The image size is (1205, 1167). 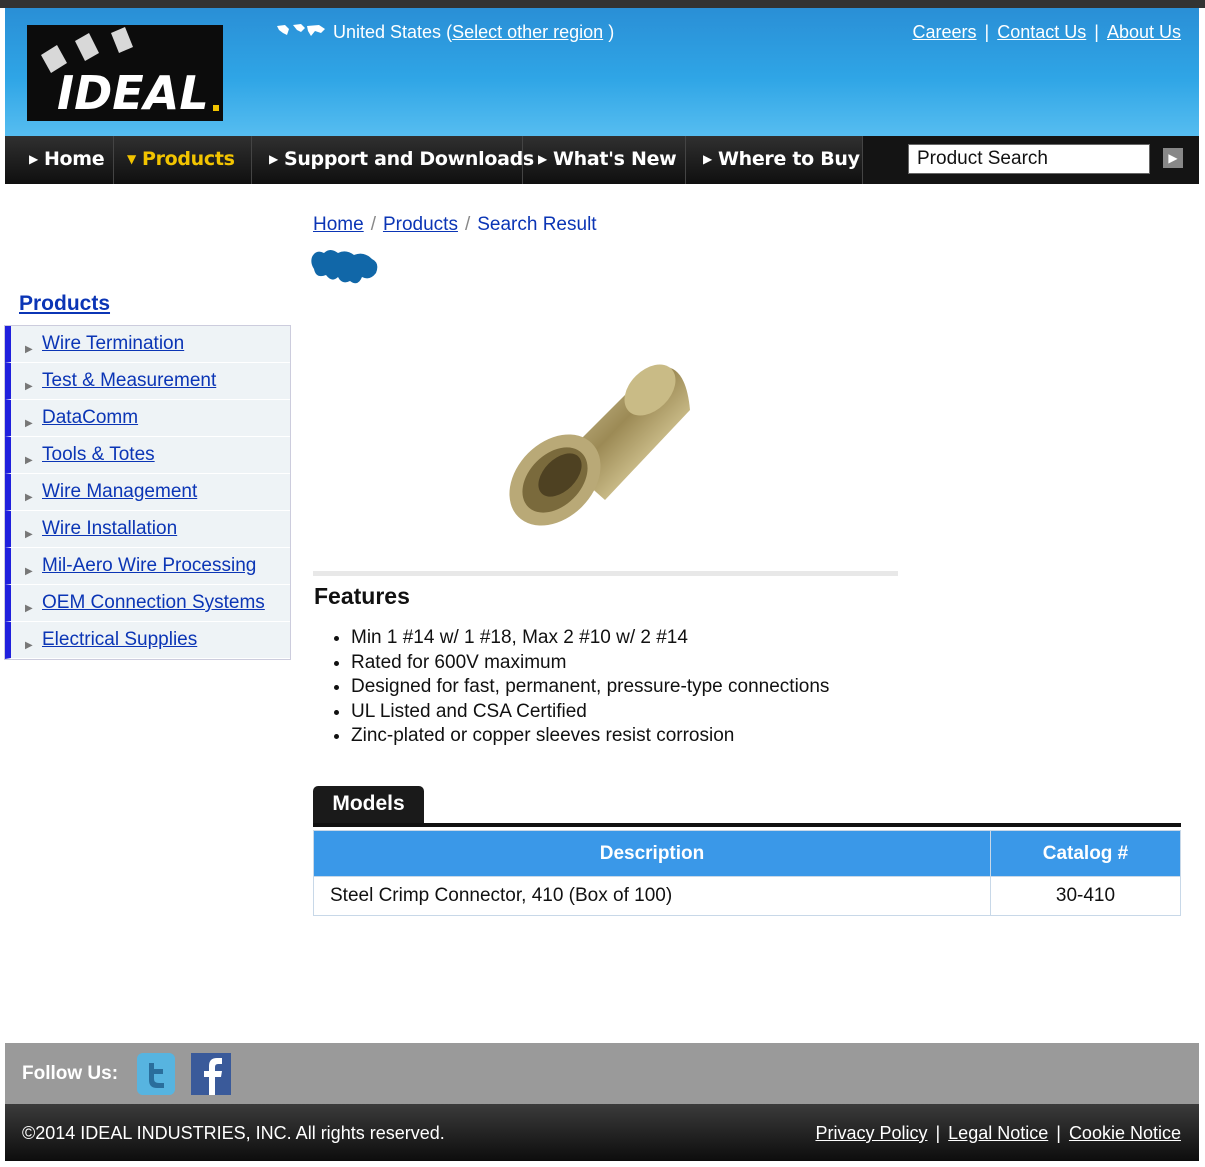 I want to click on list-item: UL Listed and CSA Certified, so click(x=590, y=712).